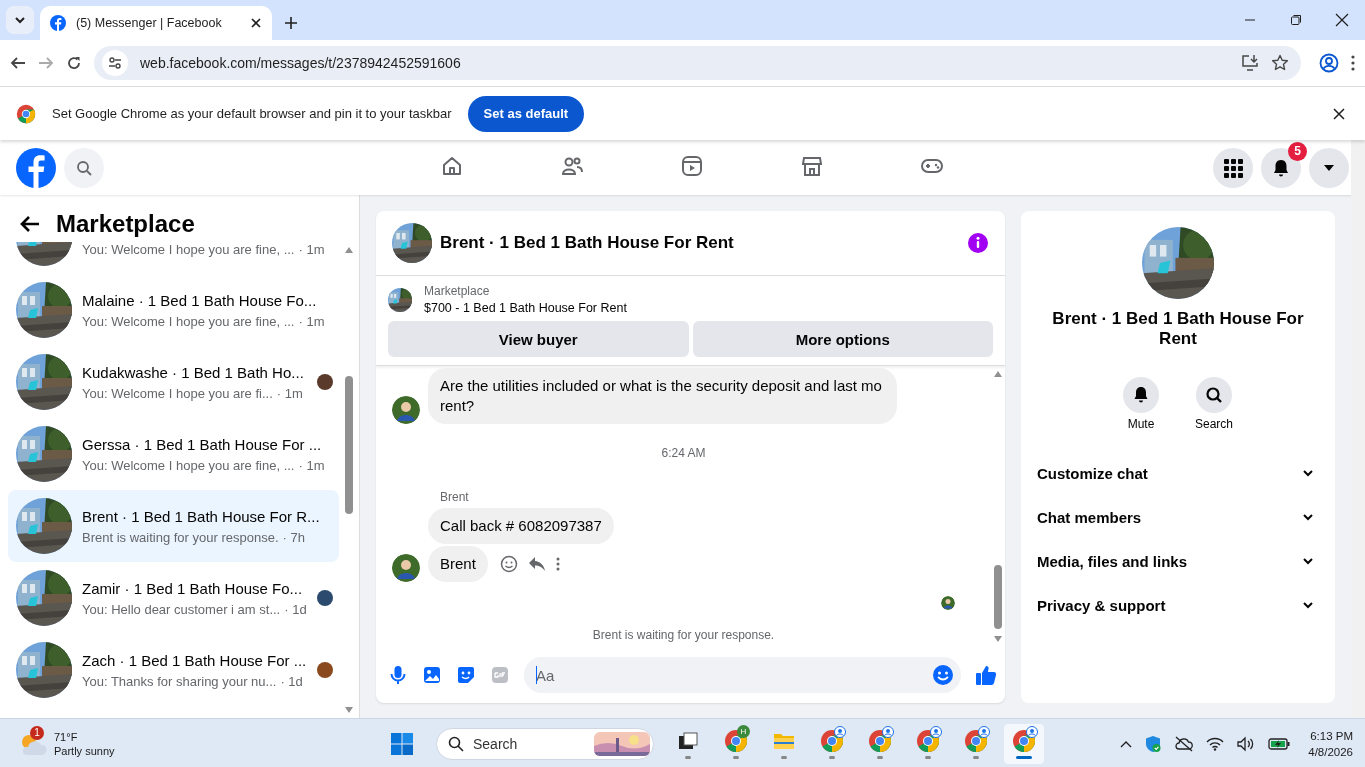 The image size is (1365, 767). I want to click on photo-icon, so click(432, 675).